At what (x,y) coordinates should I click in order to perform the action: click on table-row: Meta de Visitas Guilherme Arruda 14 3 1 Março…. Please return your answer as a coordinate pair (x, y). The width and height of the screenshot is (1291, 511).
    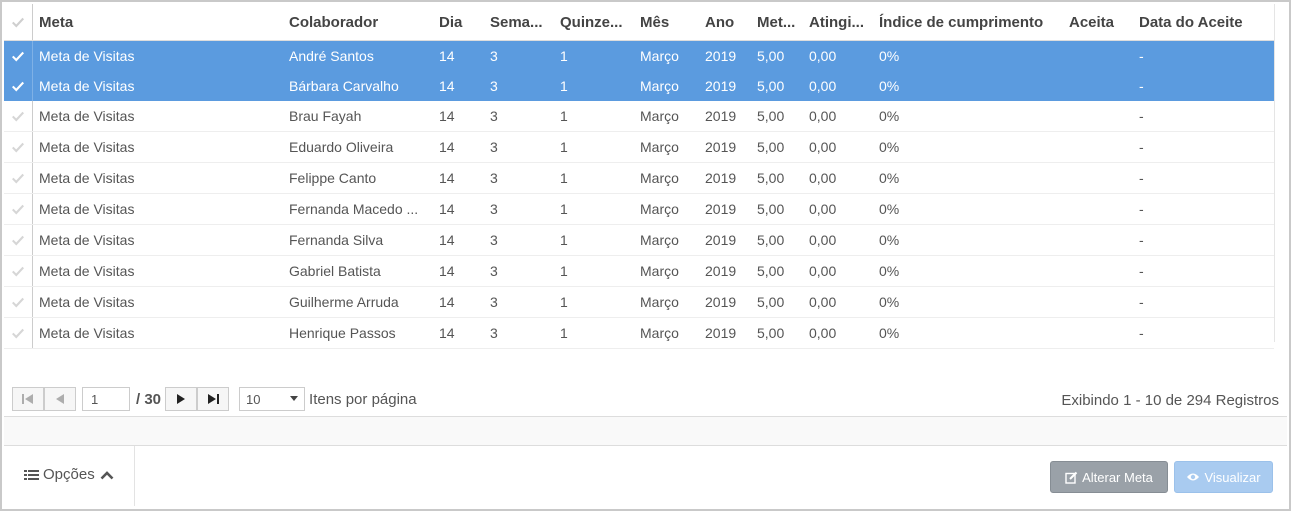
    Looking at the image, I should click on (639, 302).